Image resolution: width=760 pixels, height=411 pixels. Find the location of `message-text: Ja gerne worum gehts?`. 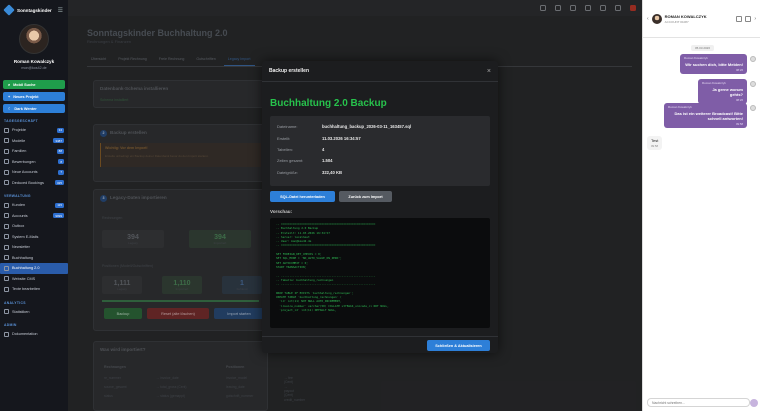

message-text: Ja gerne worum gehts? is located at coordinates (727, 91).